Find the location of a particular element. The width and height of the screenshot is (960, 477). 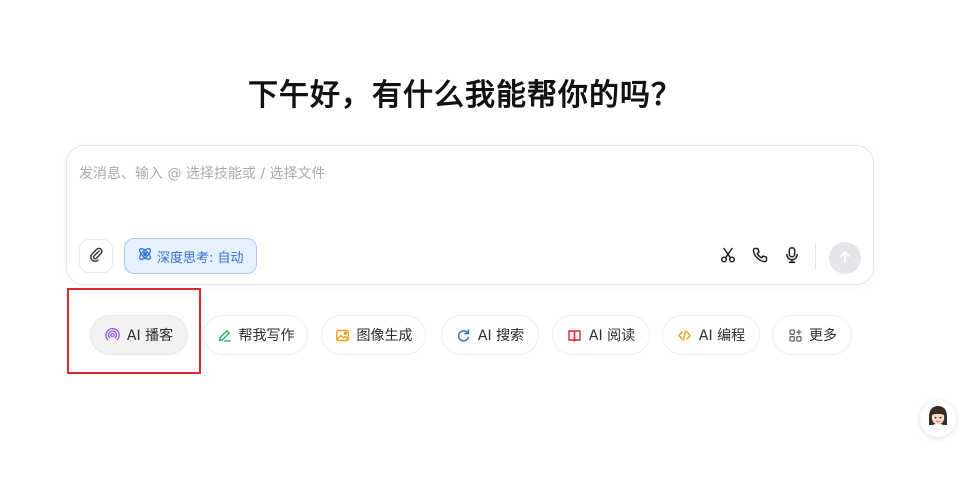

skill-chip-more: 更多 is located at coordinates (812, 335).